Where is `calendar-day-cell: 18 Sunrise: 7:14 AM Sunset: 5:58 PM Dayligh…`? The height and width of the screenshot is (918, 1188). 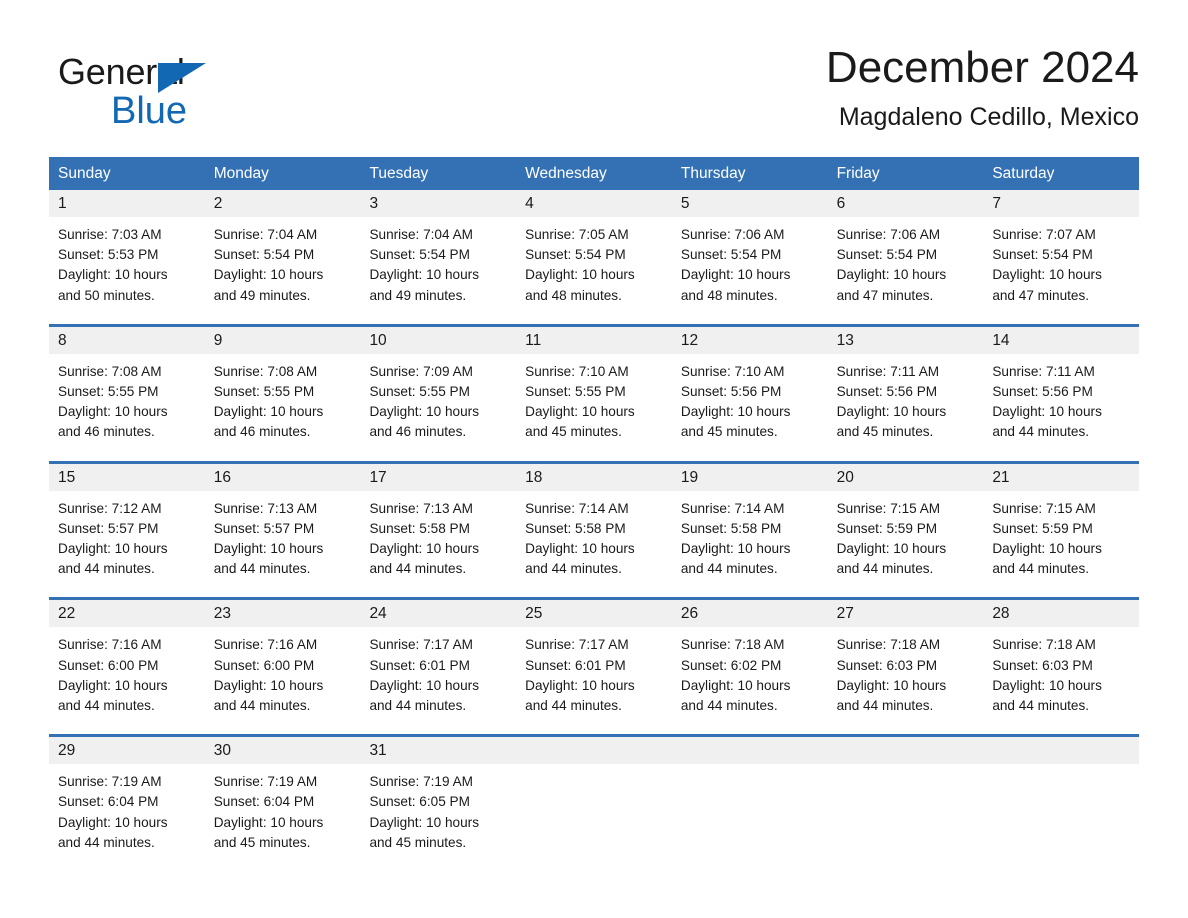 calendar-day-cell: 18 Sunrise: 7:14 AM Sunset: 5:58 PM Dayligh… is located at coordinates (594, 526).